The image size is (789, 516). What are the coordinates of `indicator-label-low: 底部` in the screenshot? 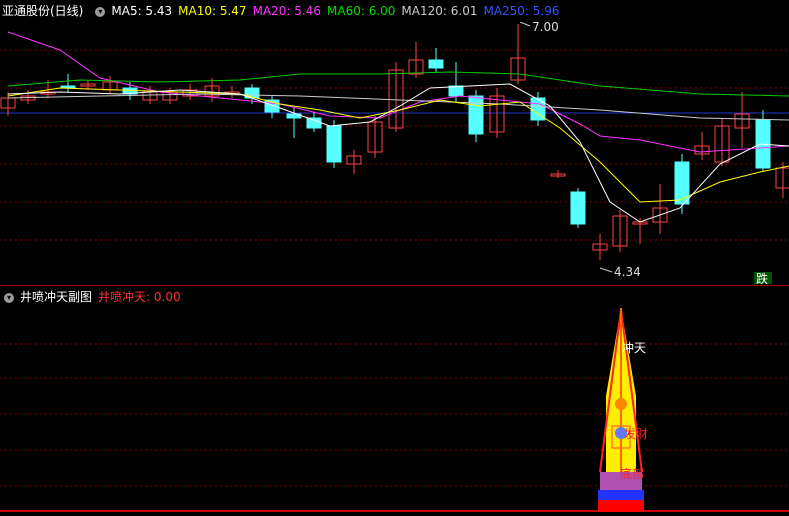 It's located at (632, 473).